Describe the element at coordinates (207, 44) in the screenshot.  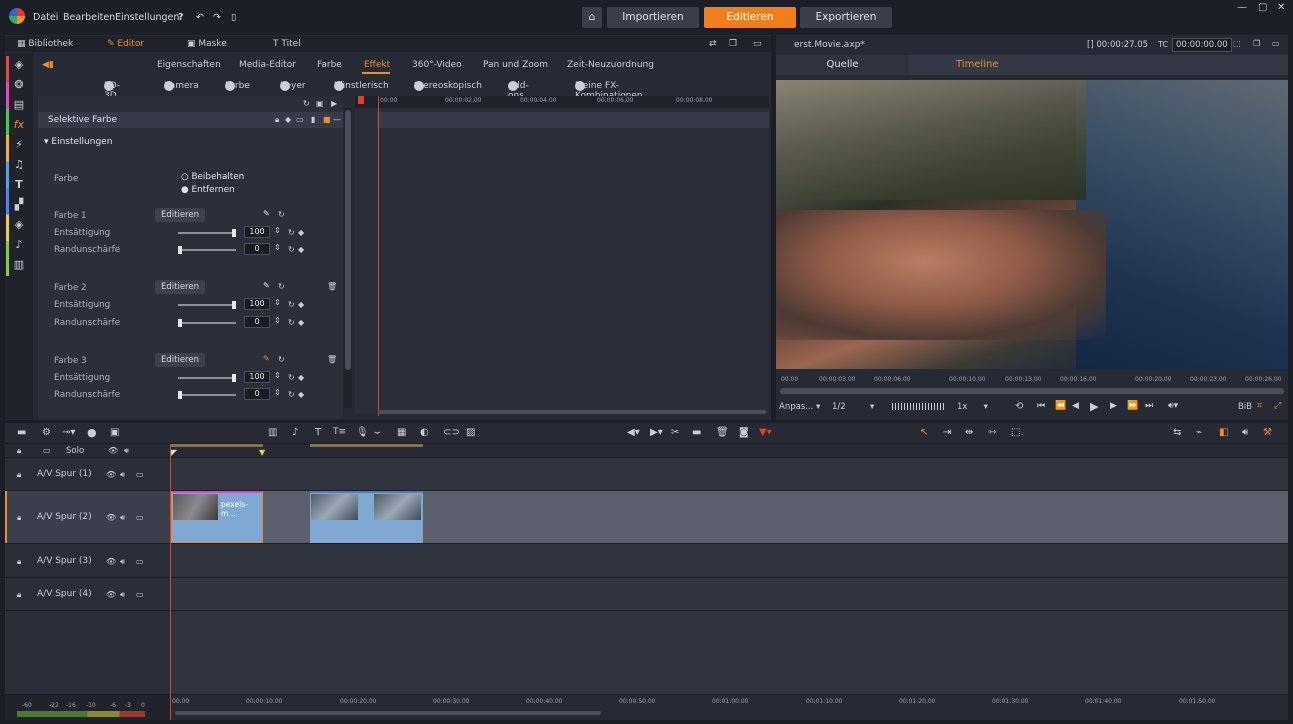
I see `tab-maske: ▣ Maske` at that location.